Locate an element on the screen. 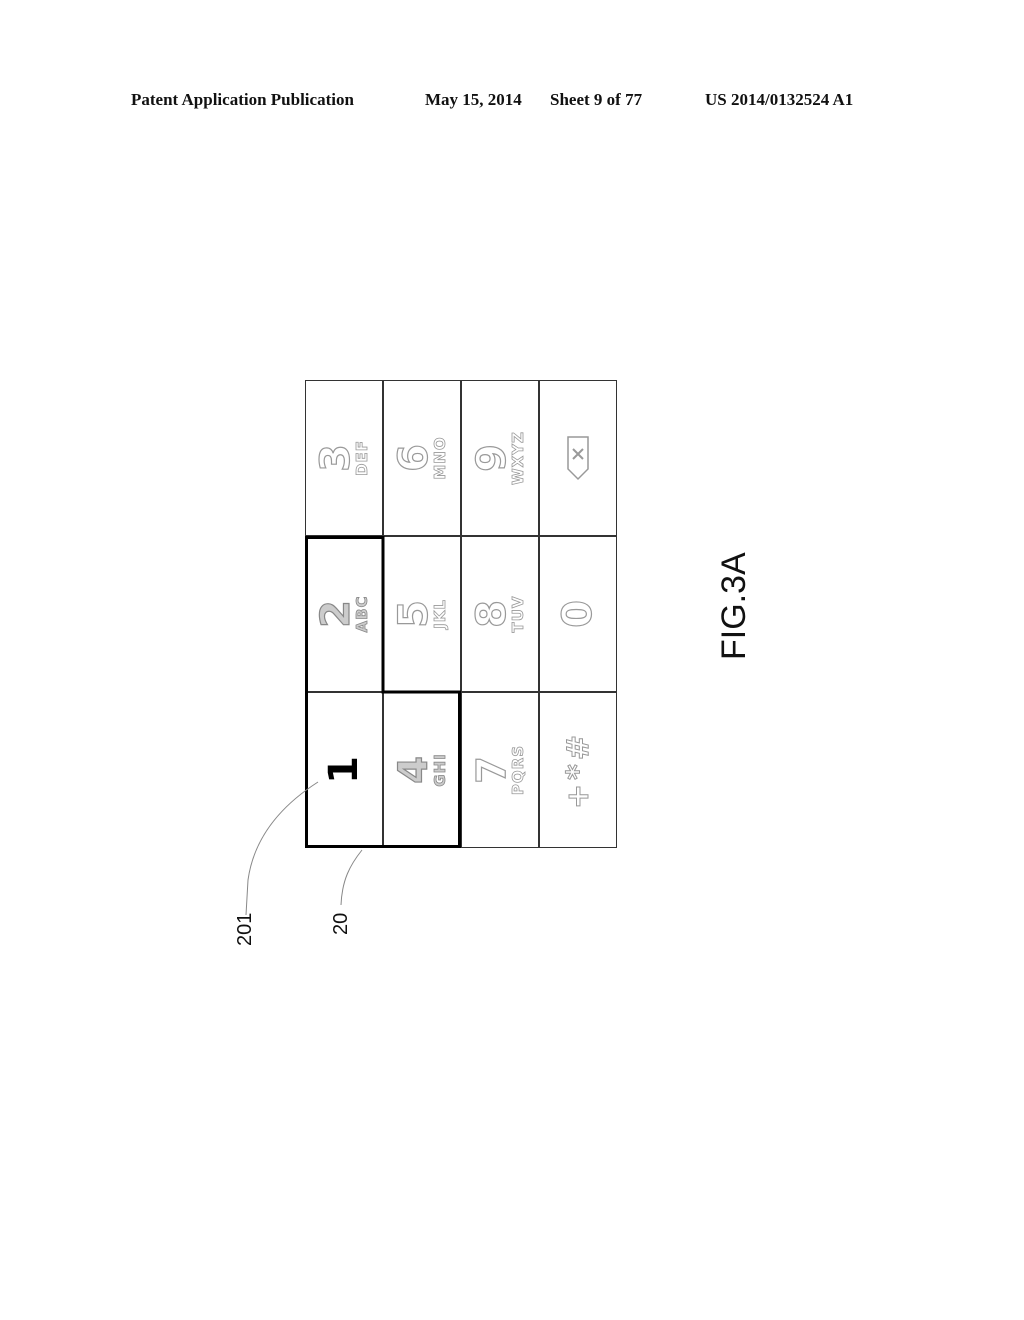 Image resolution: width=1024 pixels, height=1320 pixels. key-2: 2 ABC is located at coordinates (344, 614).